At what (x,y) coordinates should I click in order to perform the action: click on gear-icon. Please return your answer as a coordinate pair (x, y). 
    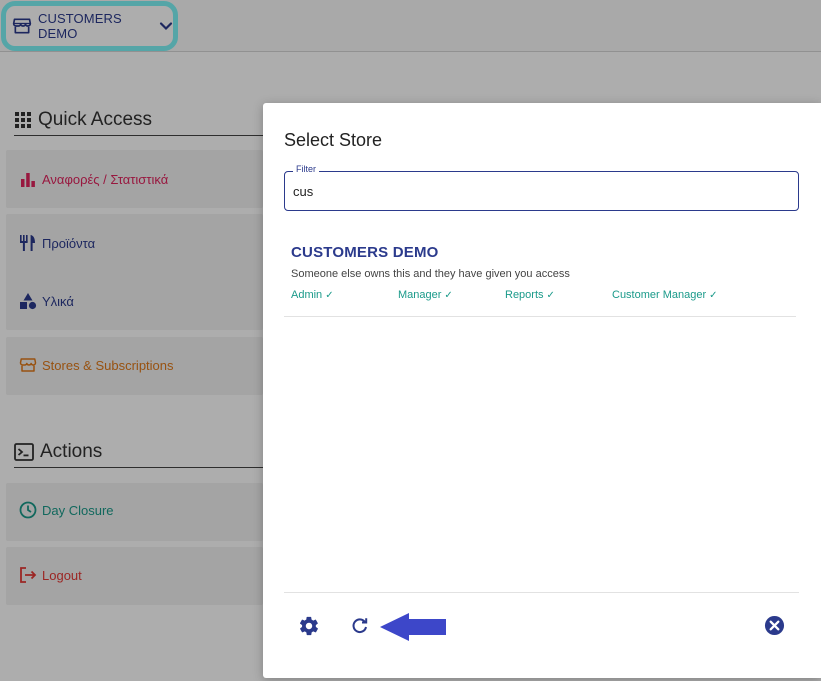
    Looking at the image, I should click on (309, 626).